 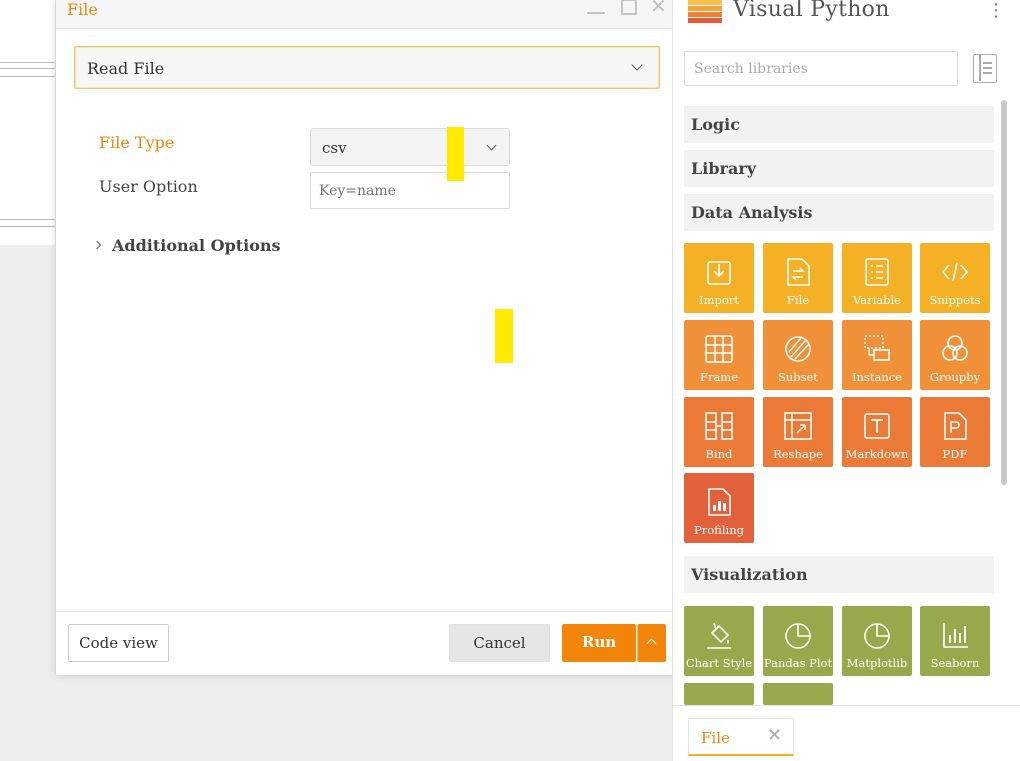 What do you see at coordinates (367, 643) in the screenshot?
I see `dialog-footer: Code view Cancel Run` at bounding box center [367, 643].